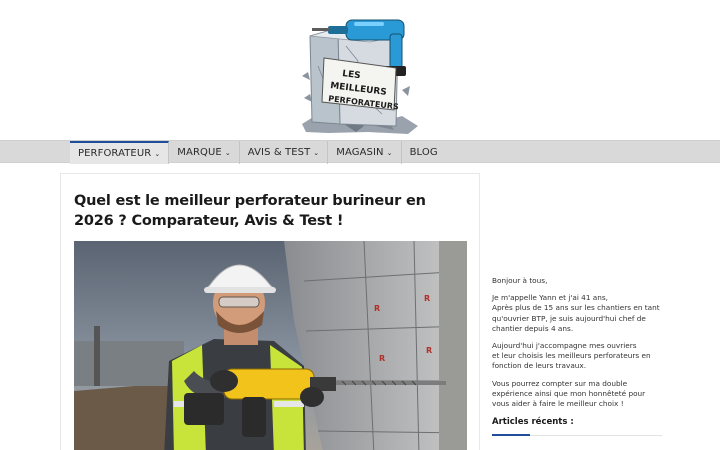  Describe the element at coordinates (199, 152) in the screenshot. I see `nav-label: MARQUE` at that location.